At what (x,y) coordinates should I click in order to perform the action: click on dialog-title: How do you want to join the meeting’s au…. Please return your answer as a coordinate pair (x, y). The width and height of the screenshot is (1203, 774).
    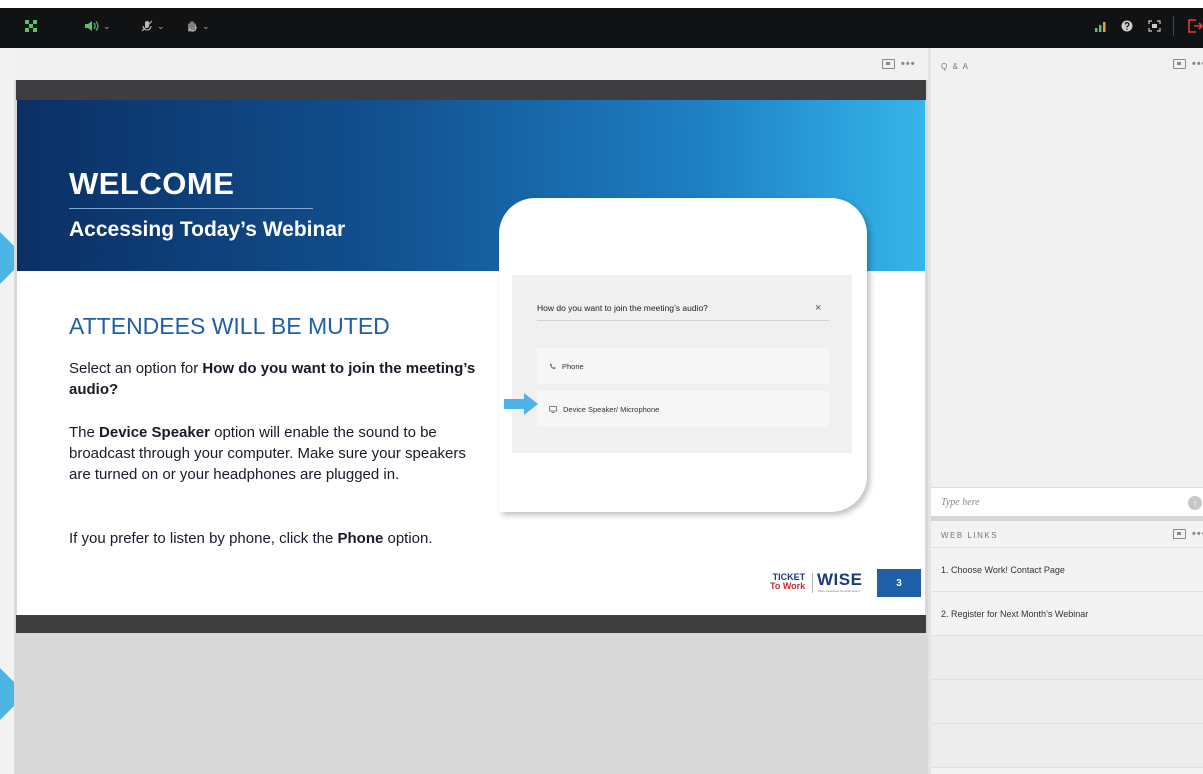
    Looking at the image, I should click on (622, 308).